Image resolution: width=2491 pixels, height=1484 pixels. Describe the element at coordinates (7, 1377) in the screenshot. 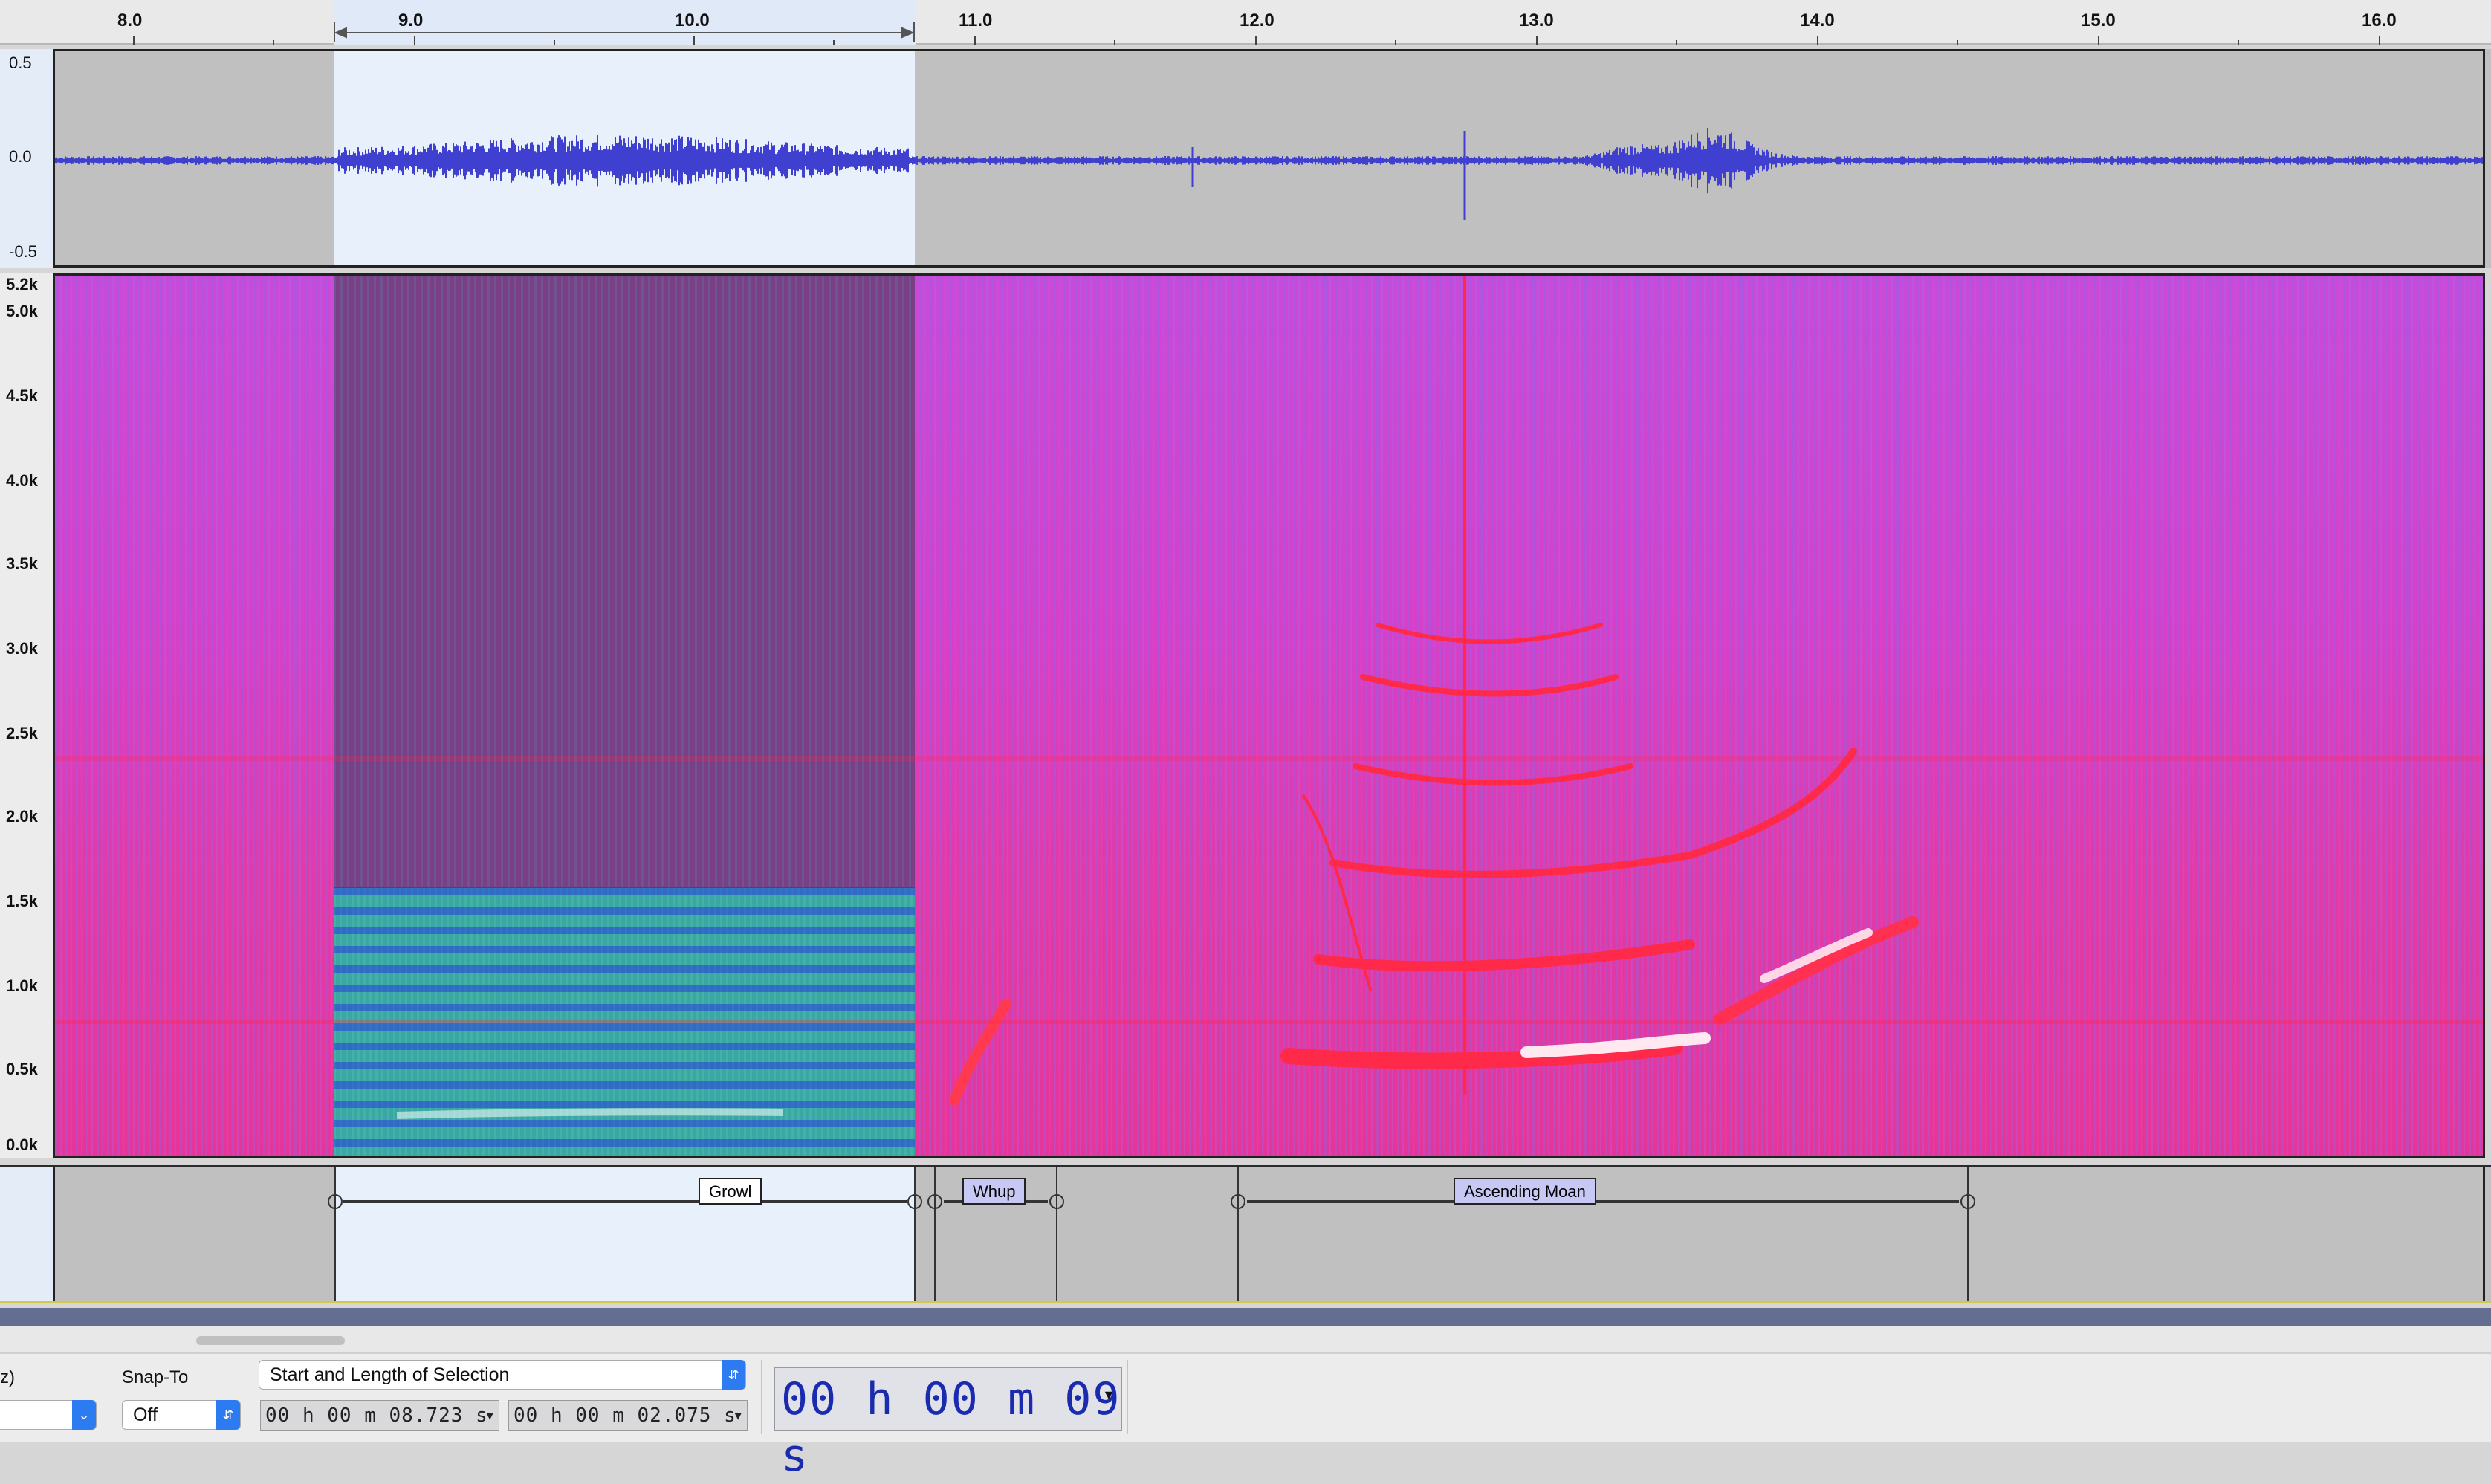

I see `project-rate-label-fragment: z)` at that location.